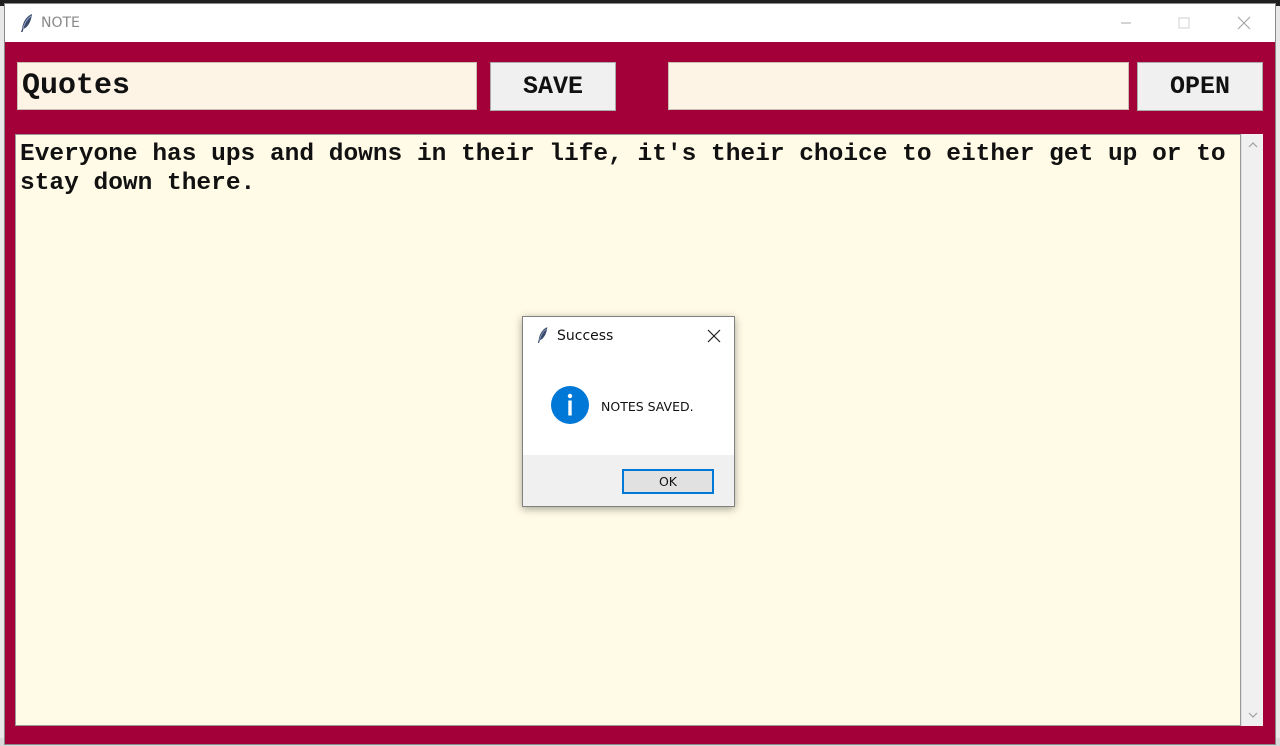 This screenshot has width=1280, height=746. What do you see at coordinates (1200, 86) in the screenshot?
I see `open-button: OPEN` at bounding box center [1200, 86].